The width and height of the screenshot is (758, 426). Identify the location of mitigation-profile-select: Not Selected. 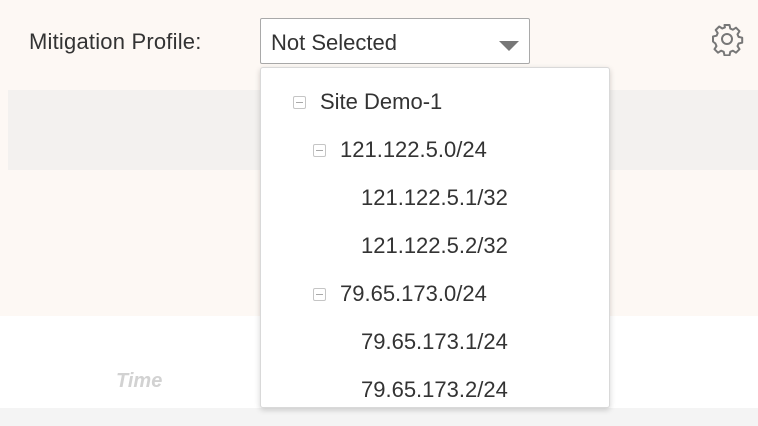
(395, 41).